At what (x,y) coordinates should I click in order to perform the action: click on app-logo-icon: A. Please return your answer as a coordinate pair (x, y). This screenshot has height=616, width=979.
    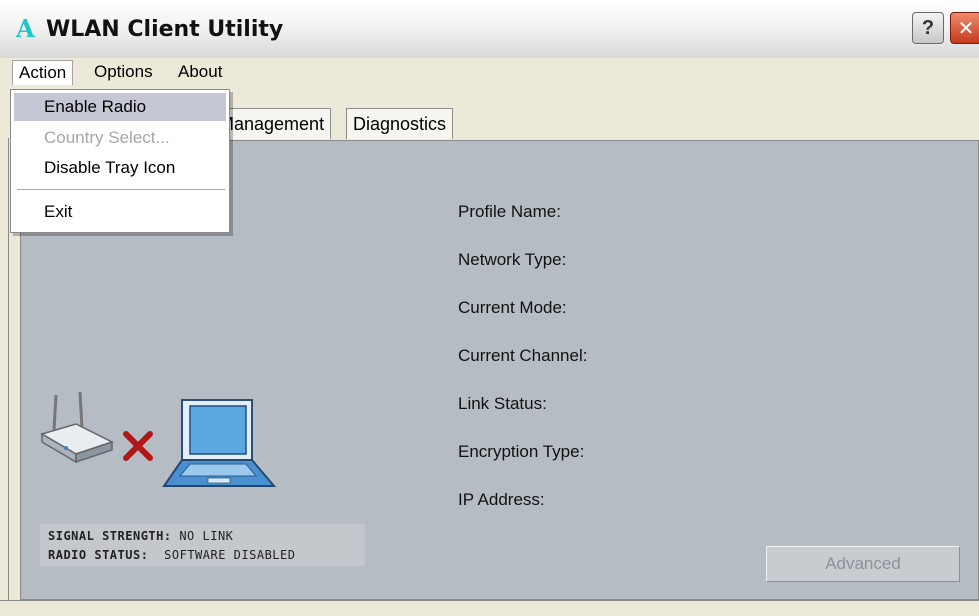
    Looking at the image, I should click on (25, 28).